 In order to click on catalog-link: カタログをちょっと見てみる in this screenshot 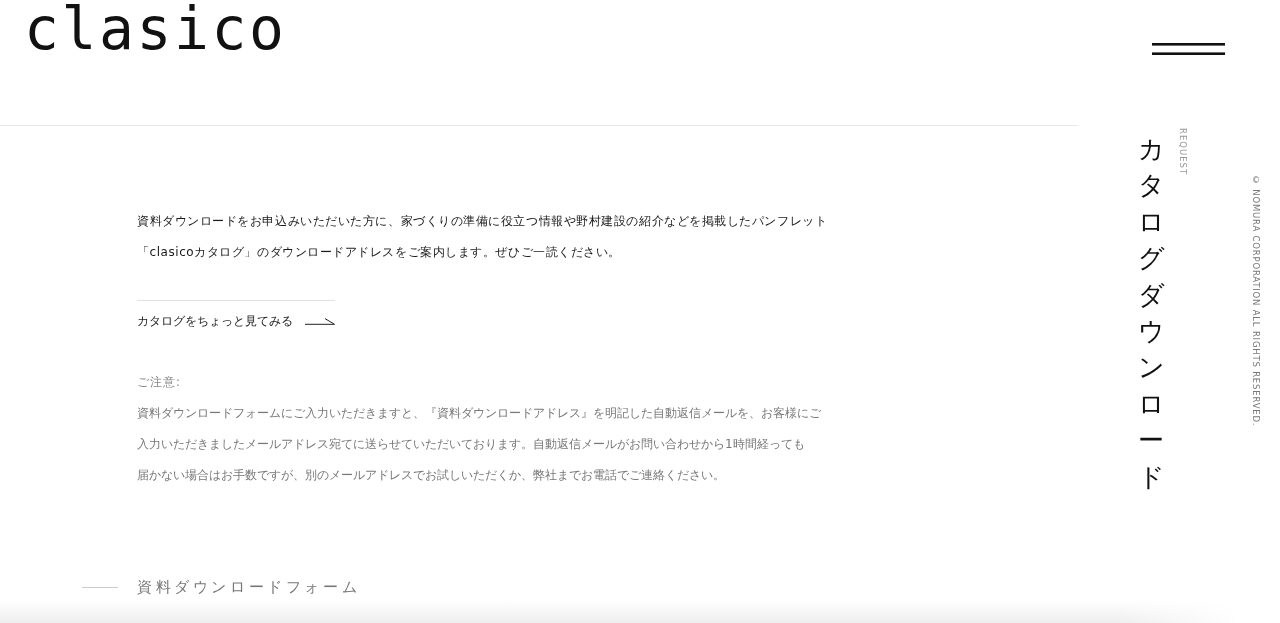, I will do `click(236, 315)`.